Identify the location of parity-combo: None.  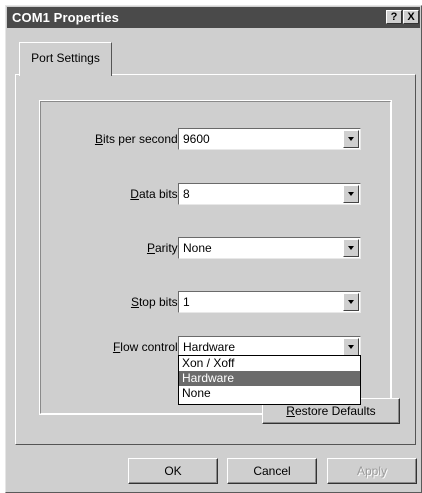
(269, 248).